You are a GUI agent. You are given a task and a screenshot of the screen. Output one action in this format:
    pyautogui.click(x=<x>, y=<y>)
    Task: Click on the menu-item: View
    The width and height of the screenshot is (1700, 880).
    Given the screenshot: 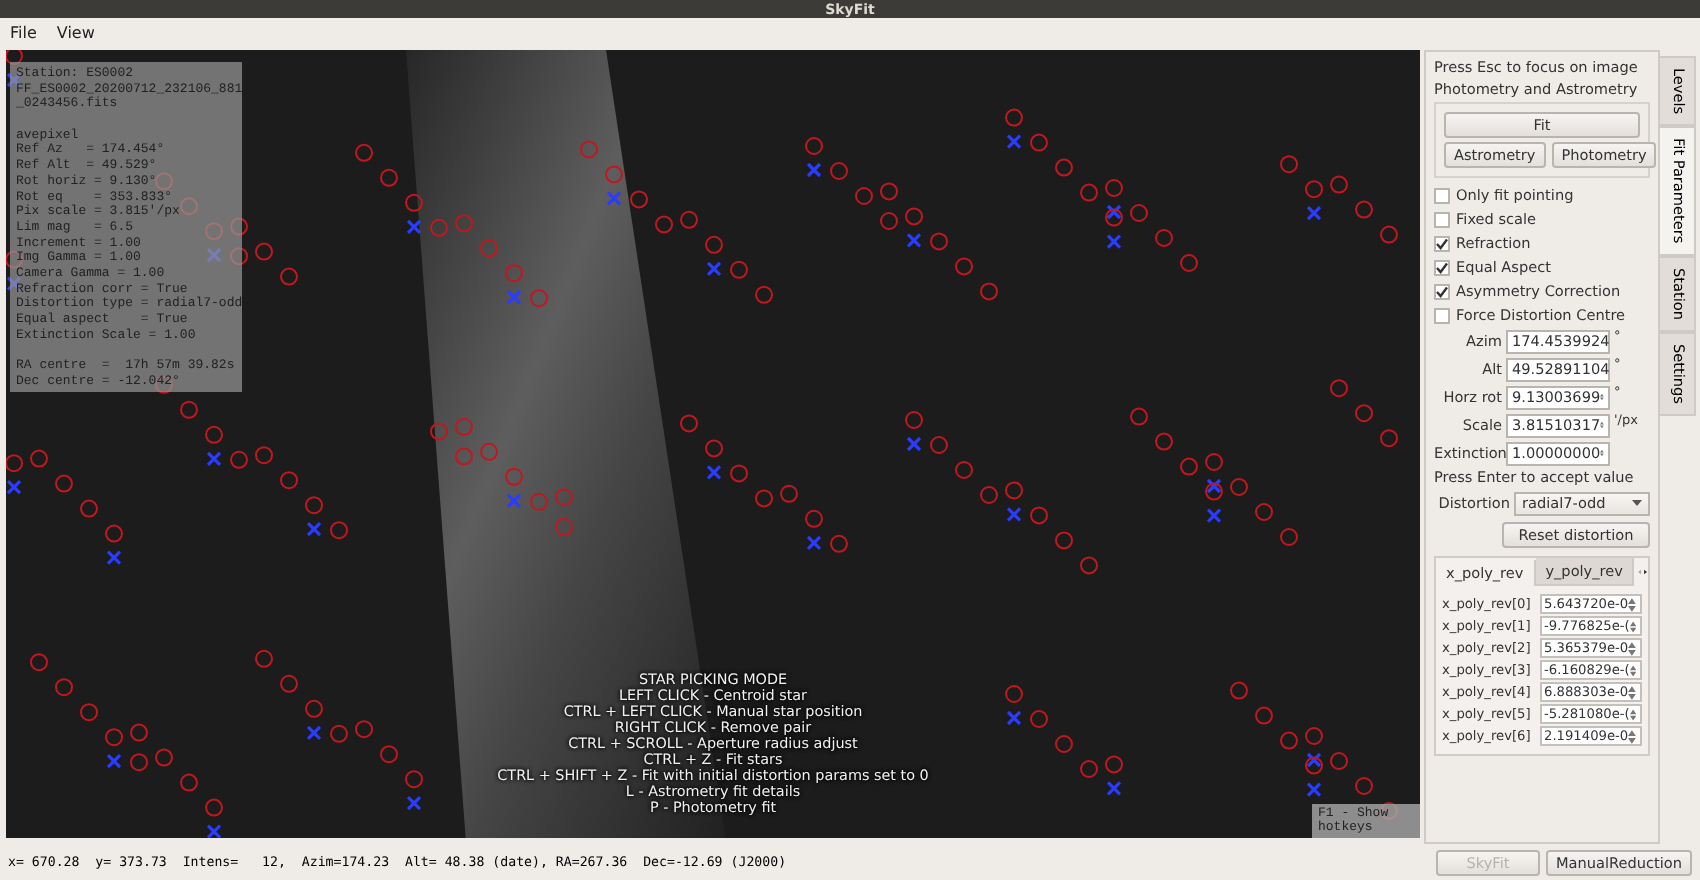 What is the action you would take?
    pyautogui.click(x=75, y=32)
    